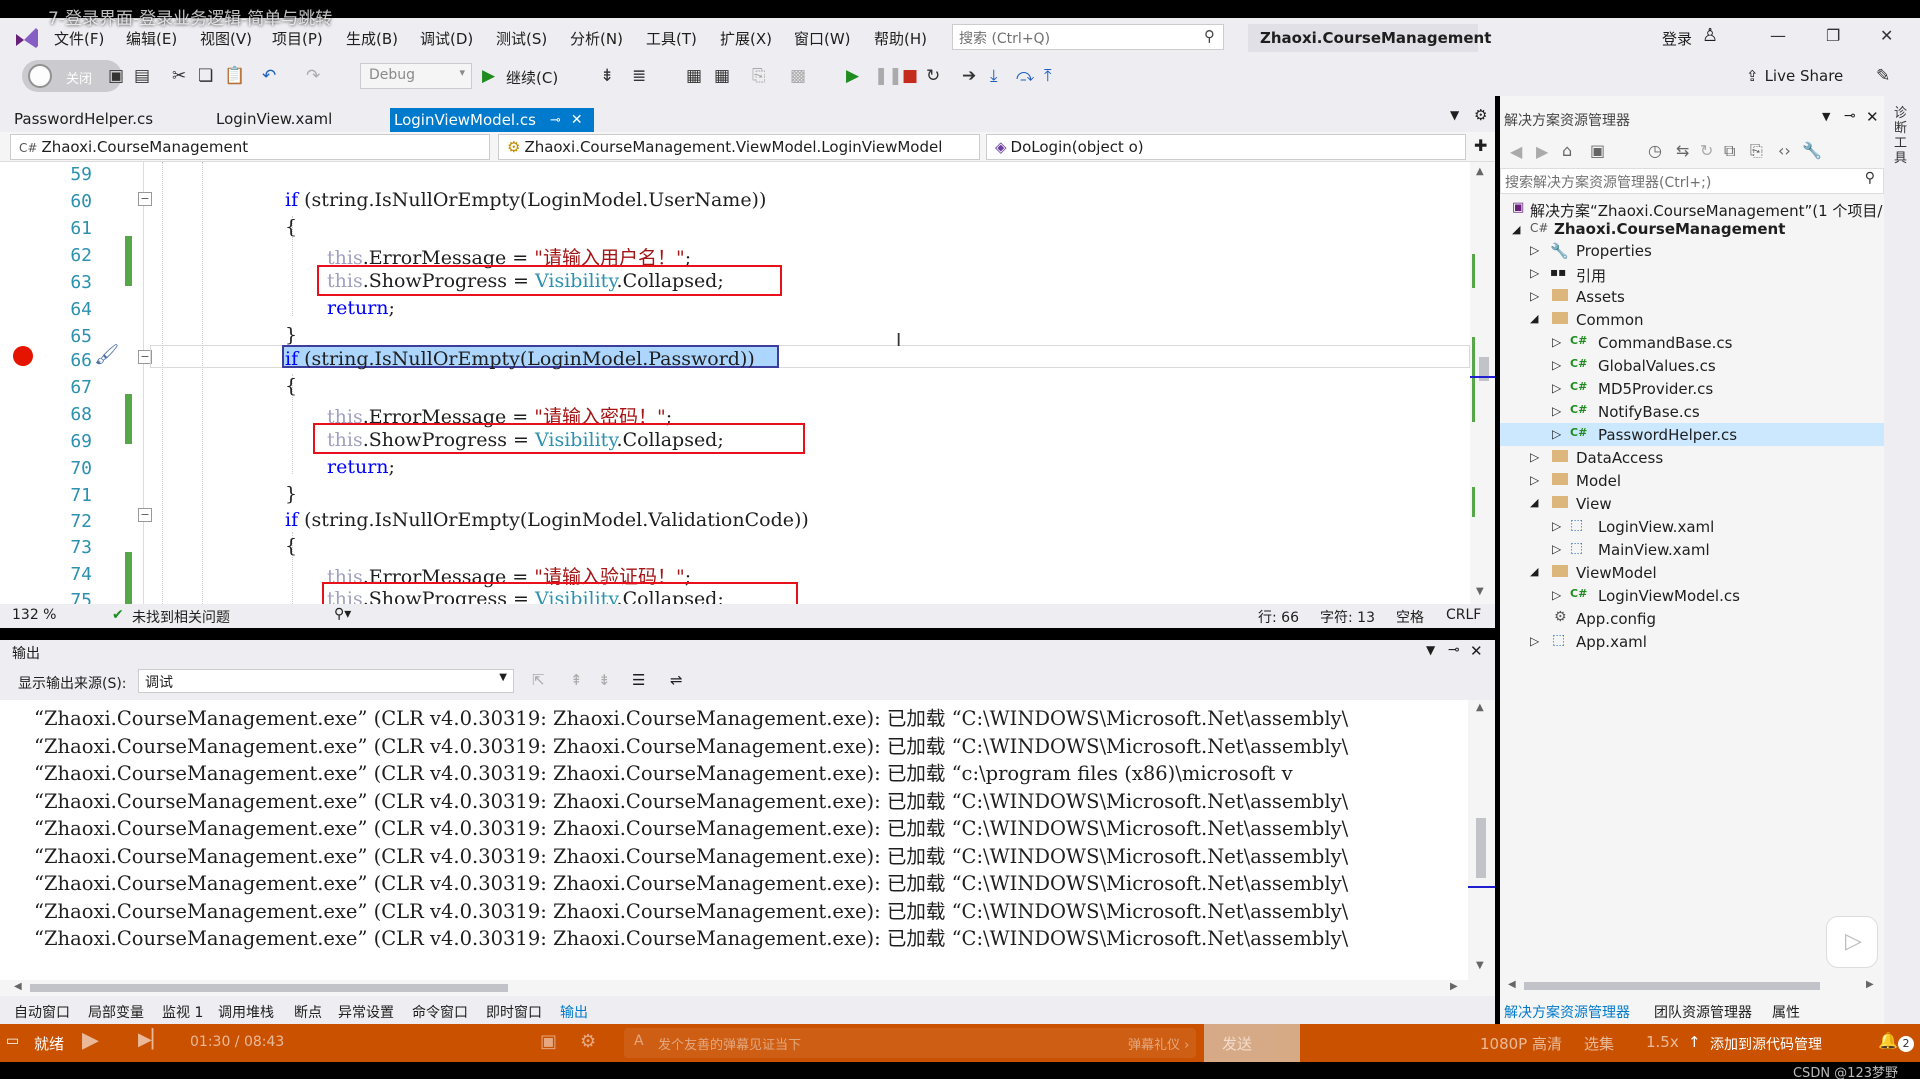 The image size is (1920, 1079). Describe the element at coordinates (1852, 942) in the screenshot. I see `player-play-overlay-button: ▷` at that location.